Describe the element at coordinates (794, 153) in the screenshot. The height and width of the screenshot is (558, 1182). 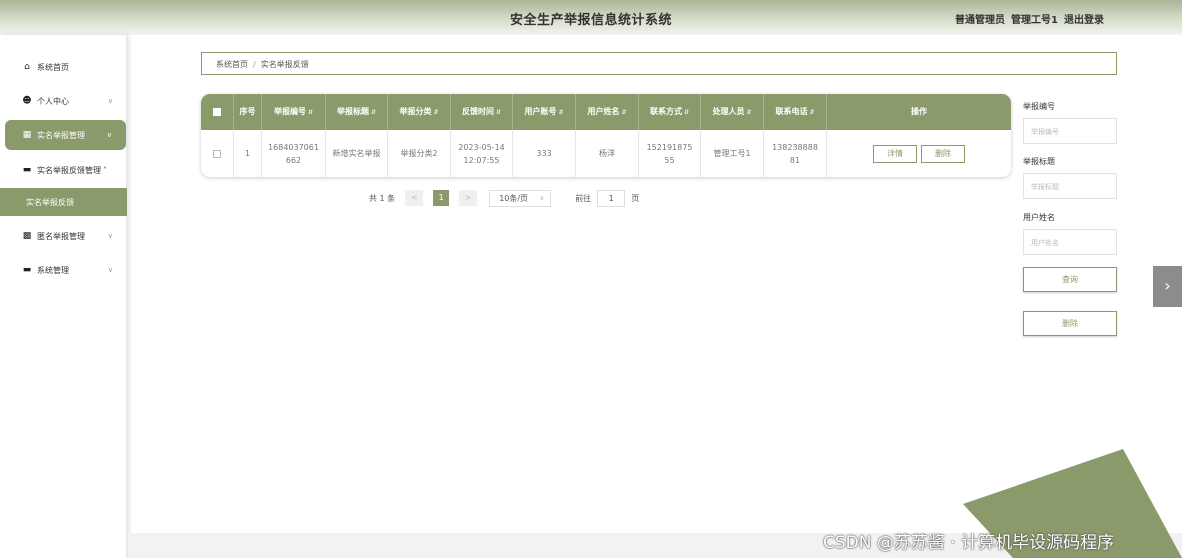
I see `cell-phone: 13823888881` at that location.